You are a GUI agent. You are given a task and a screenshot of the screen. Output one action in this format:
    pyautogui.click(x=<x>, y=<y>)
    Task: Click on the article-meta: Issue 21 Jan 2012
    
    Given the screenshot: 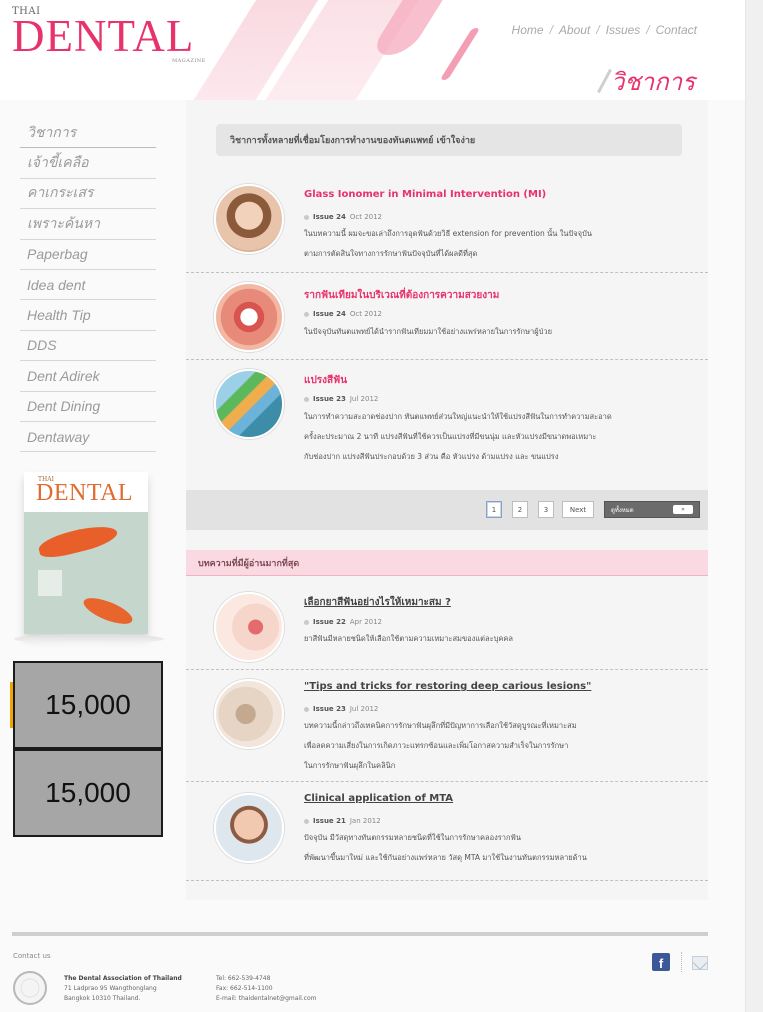 What is the action you would take?
    pyautogui.click(x=342, y=821)
    